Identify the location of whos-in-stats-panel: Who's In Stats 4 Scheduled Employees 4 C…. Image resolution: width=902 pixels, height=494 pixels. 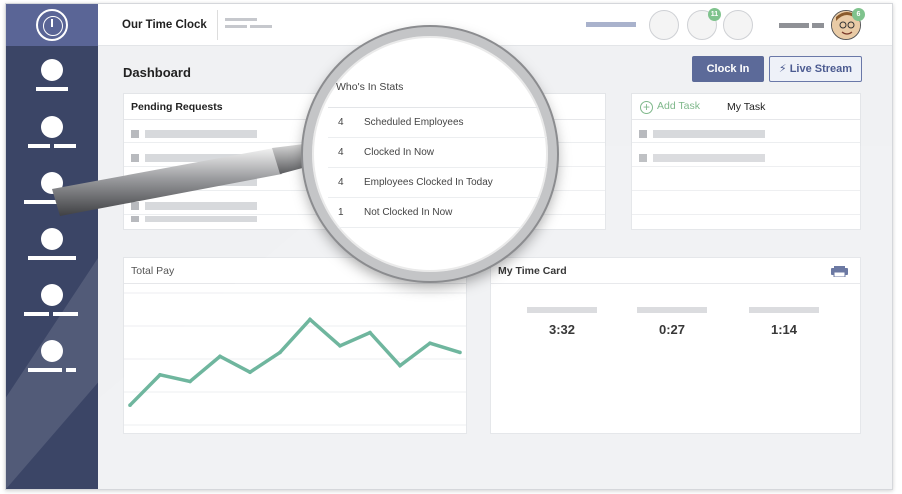
(438, 149).